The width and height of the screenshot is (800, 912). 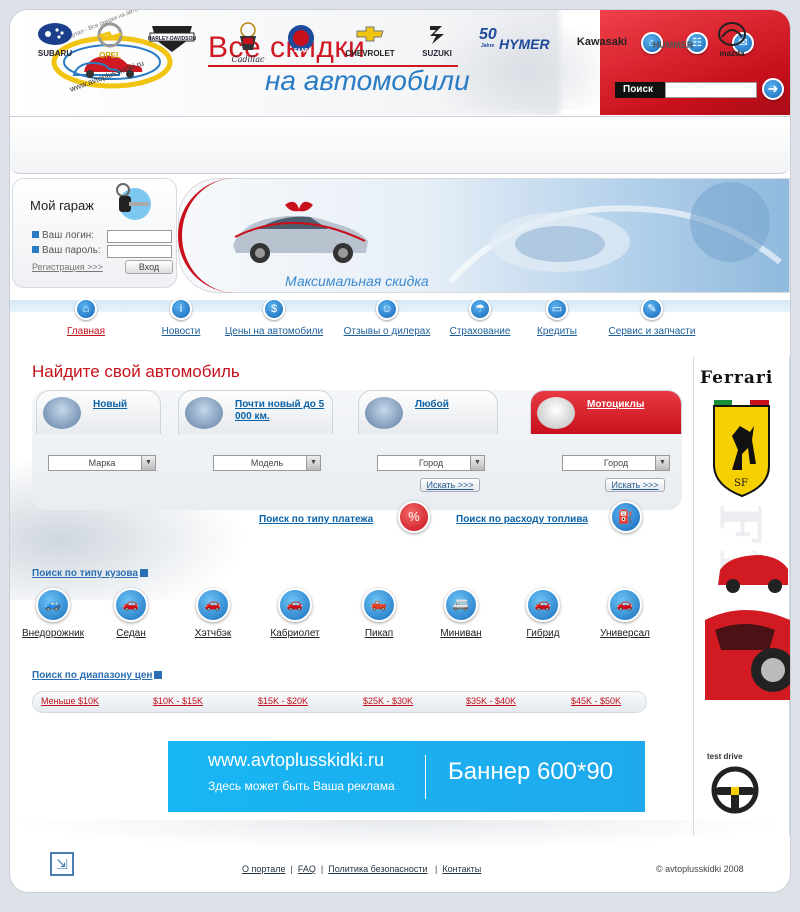 What do you see at coordinates (428, 412) in the screenshot?
I see `tab-any: Любой` at bounding box center [428, 412].